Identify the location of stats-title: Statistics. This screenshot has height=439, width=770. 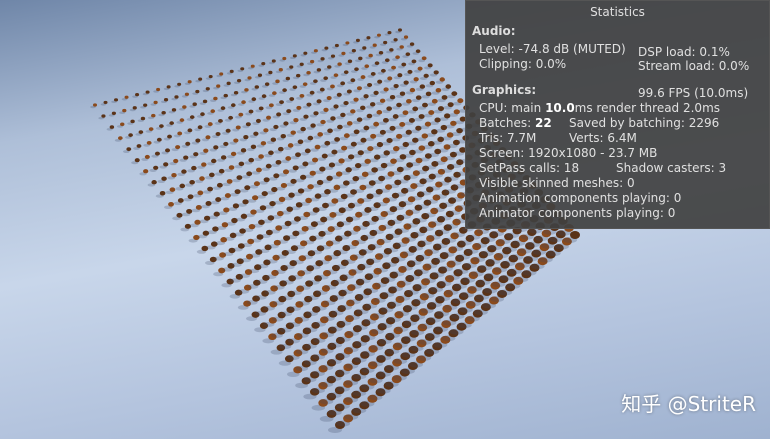
(617, 12).